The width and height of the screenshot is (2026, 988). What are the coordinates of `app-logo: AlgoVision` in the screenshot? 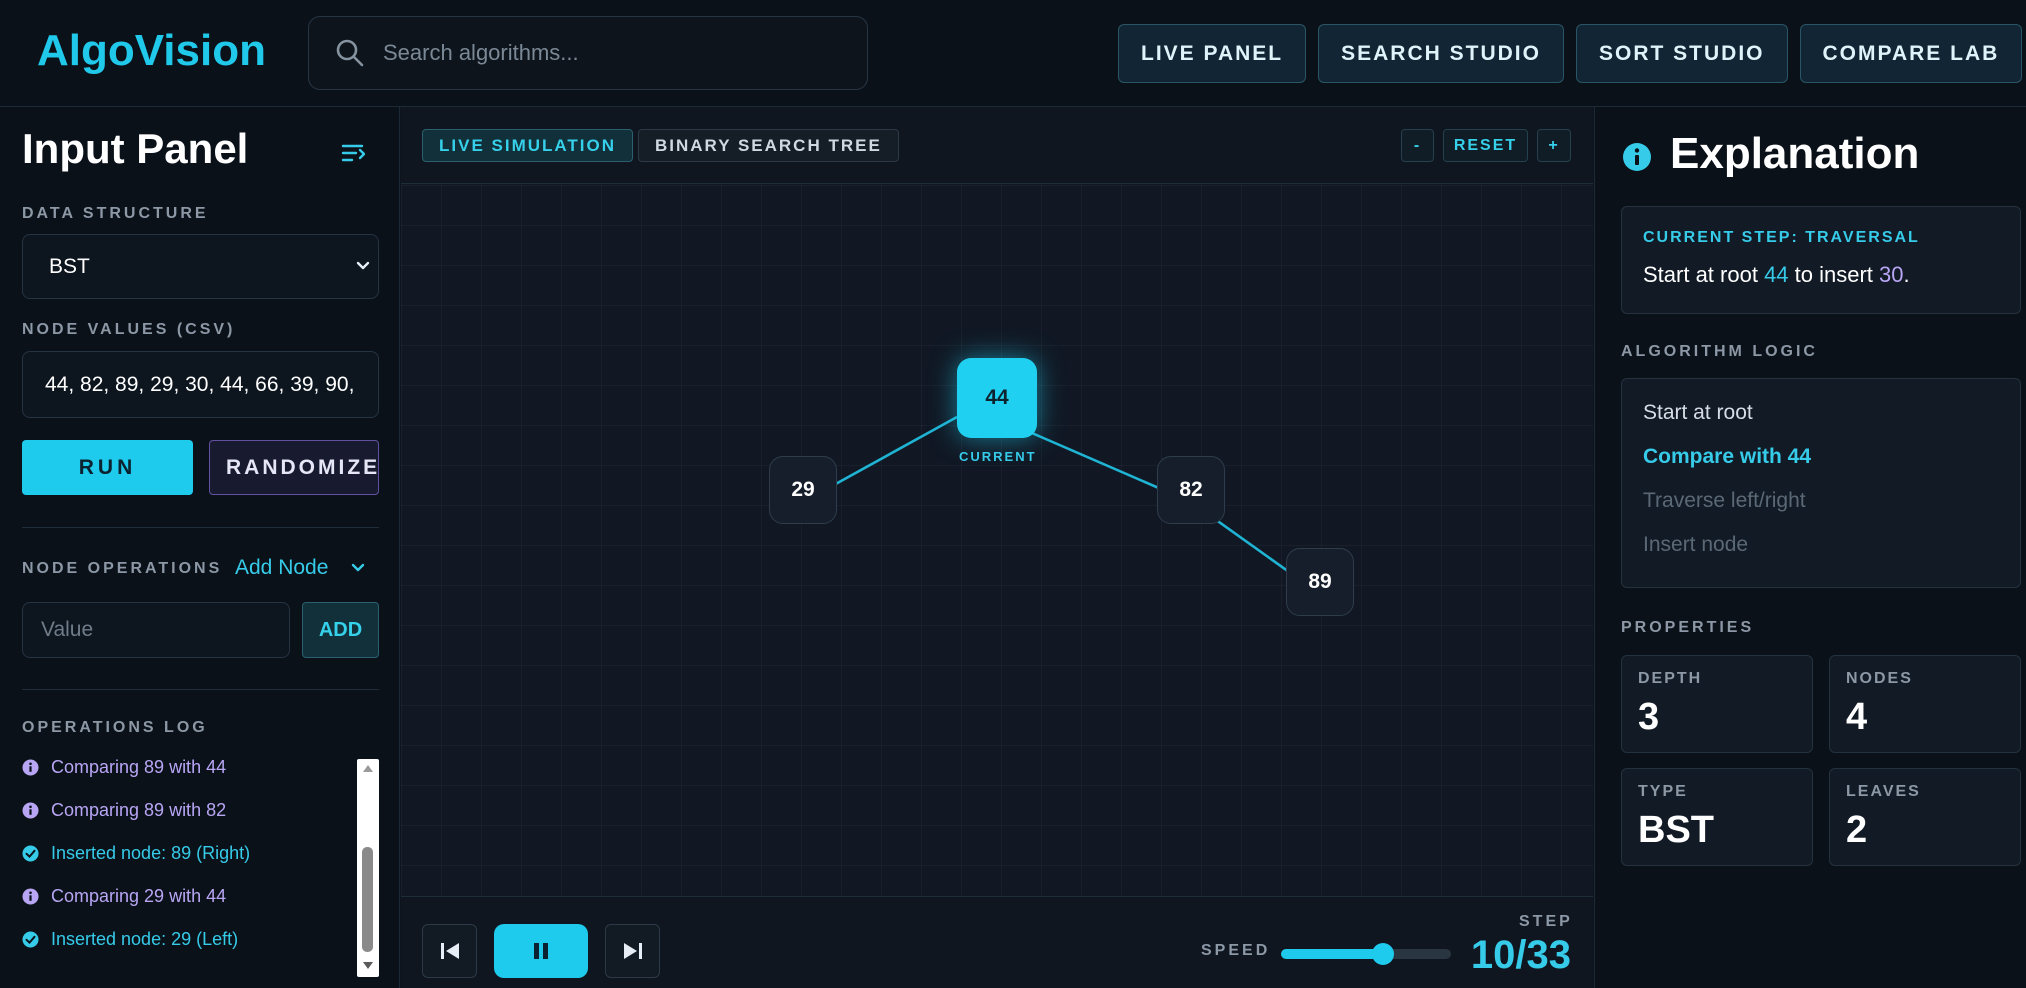 It's located at (151, 51).